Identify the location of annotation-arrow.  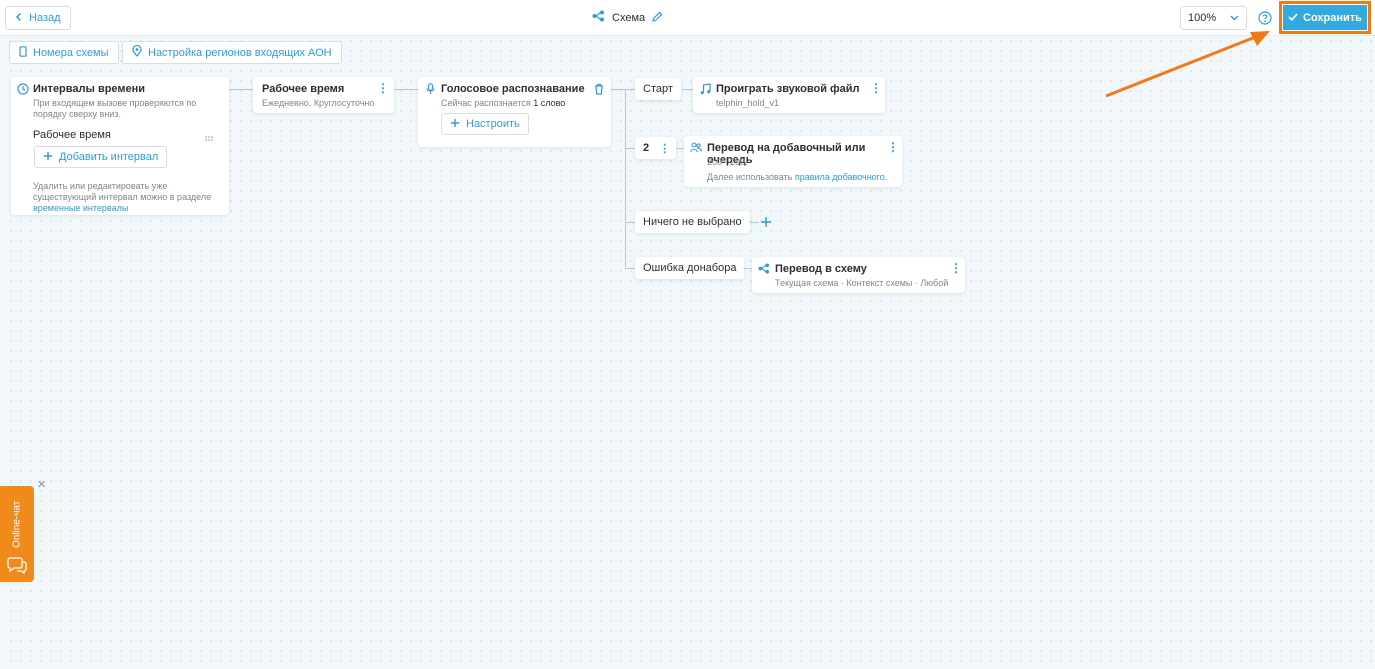
(1187, 64).